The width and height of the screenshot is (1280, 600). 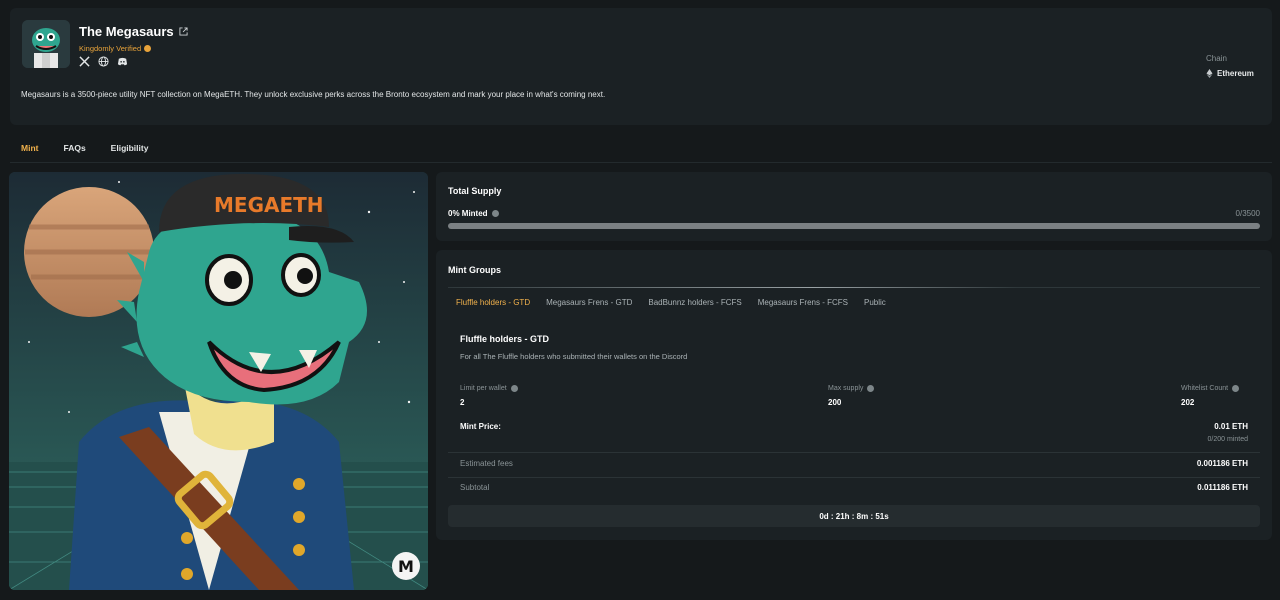 I want to click on whitelist-label-text: Whitelist Count, so click(x=1205, y=388).